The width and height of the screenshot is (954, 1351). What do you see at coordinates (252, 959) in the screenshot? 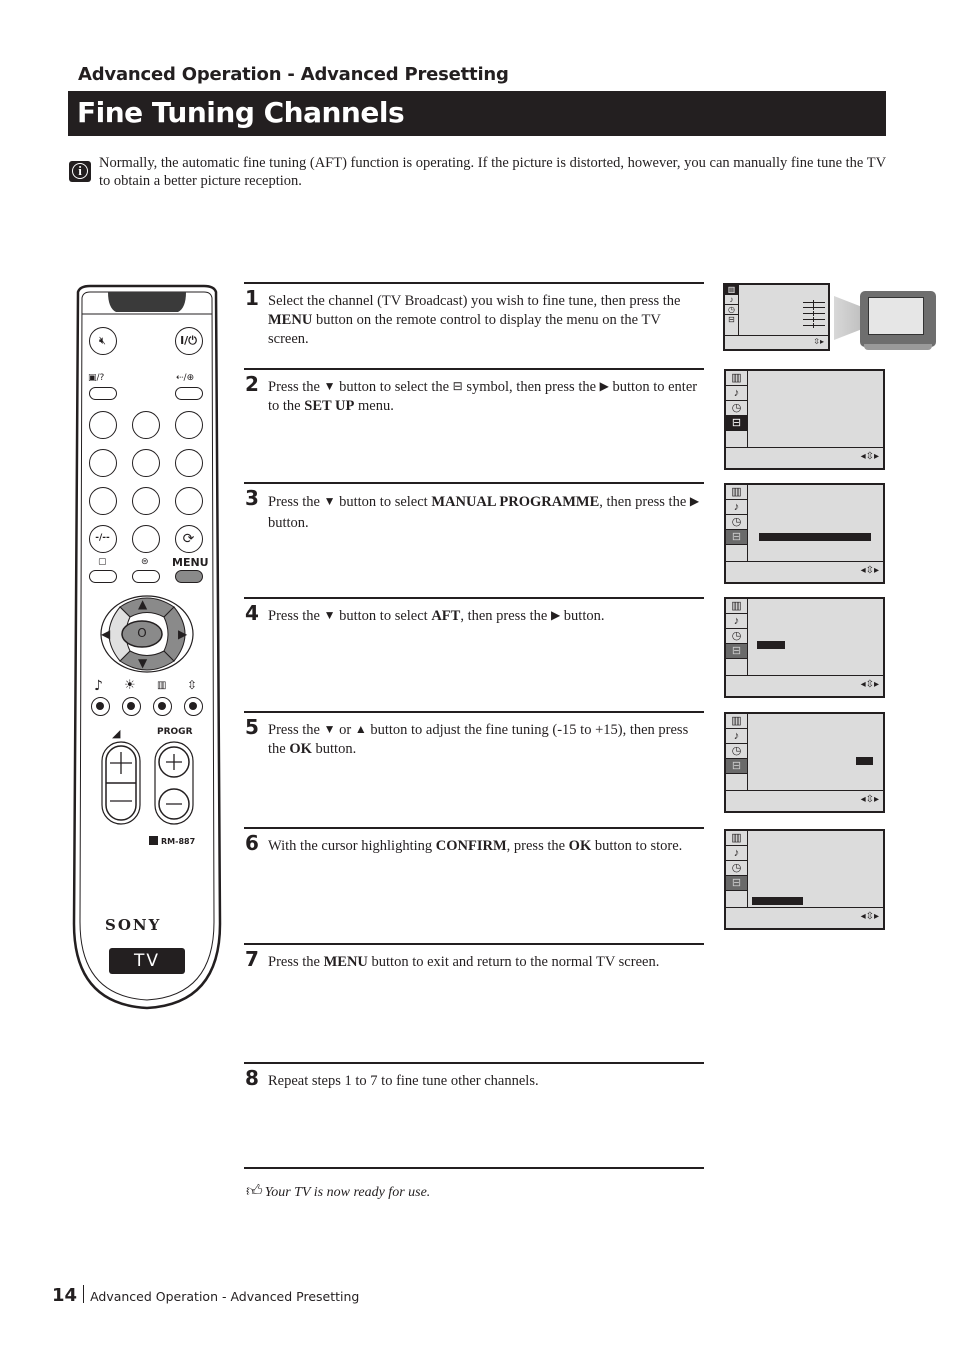
I see `step-number: 7` at bounding box center [252, 959].